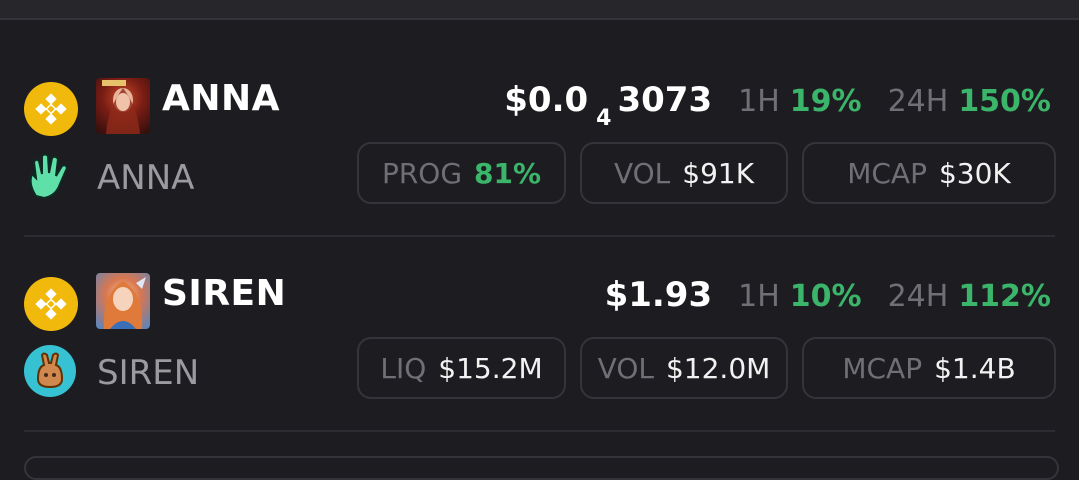 The height and width of the screenshot is (480, 1079). I want to click on token-price-tail: 3073, so click(665, 100).